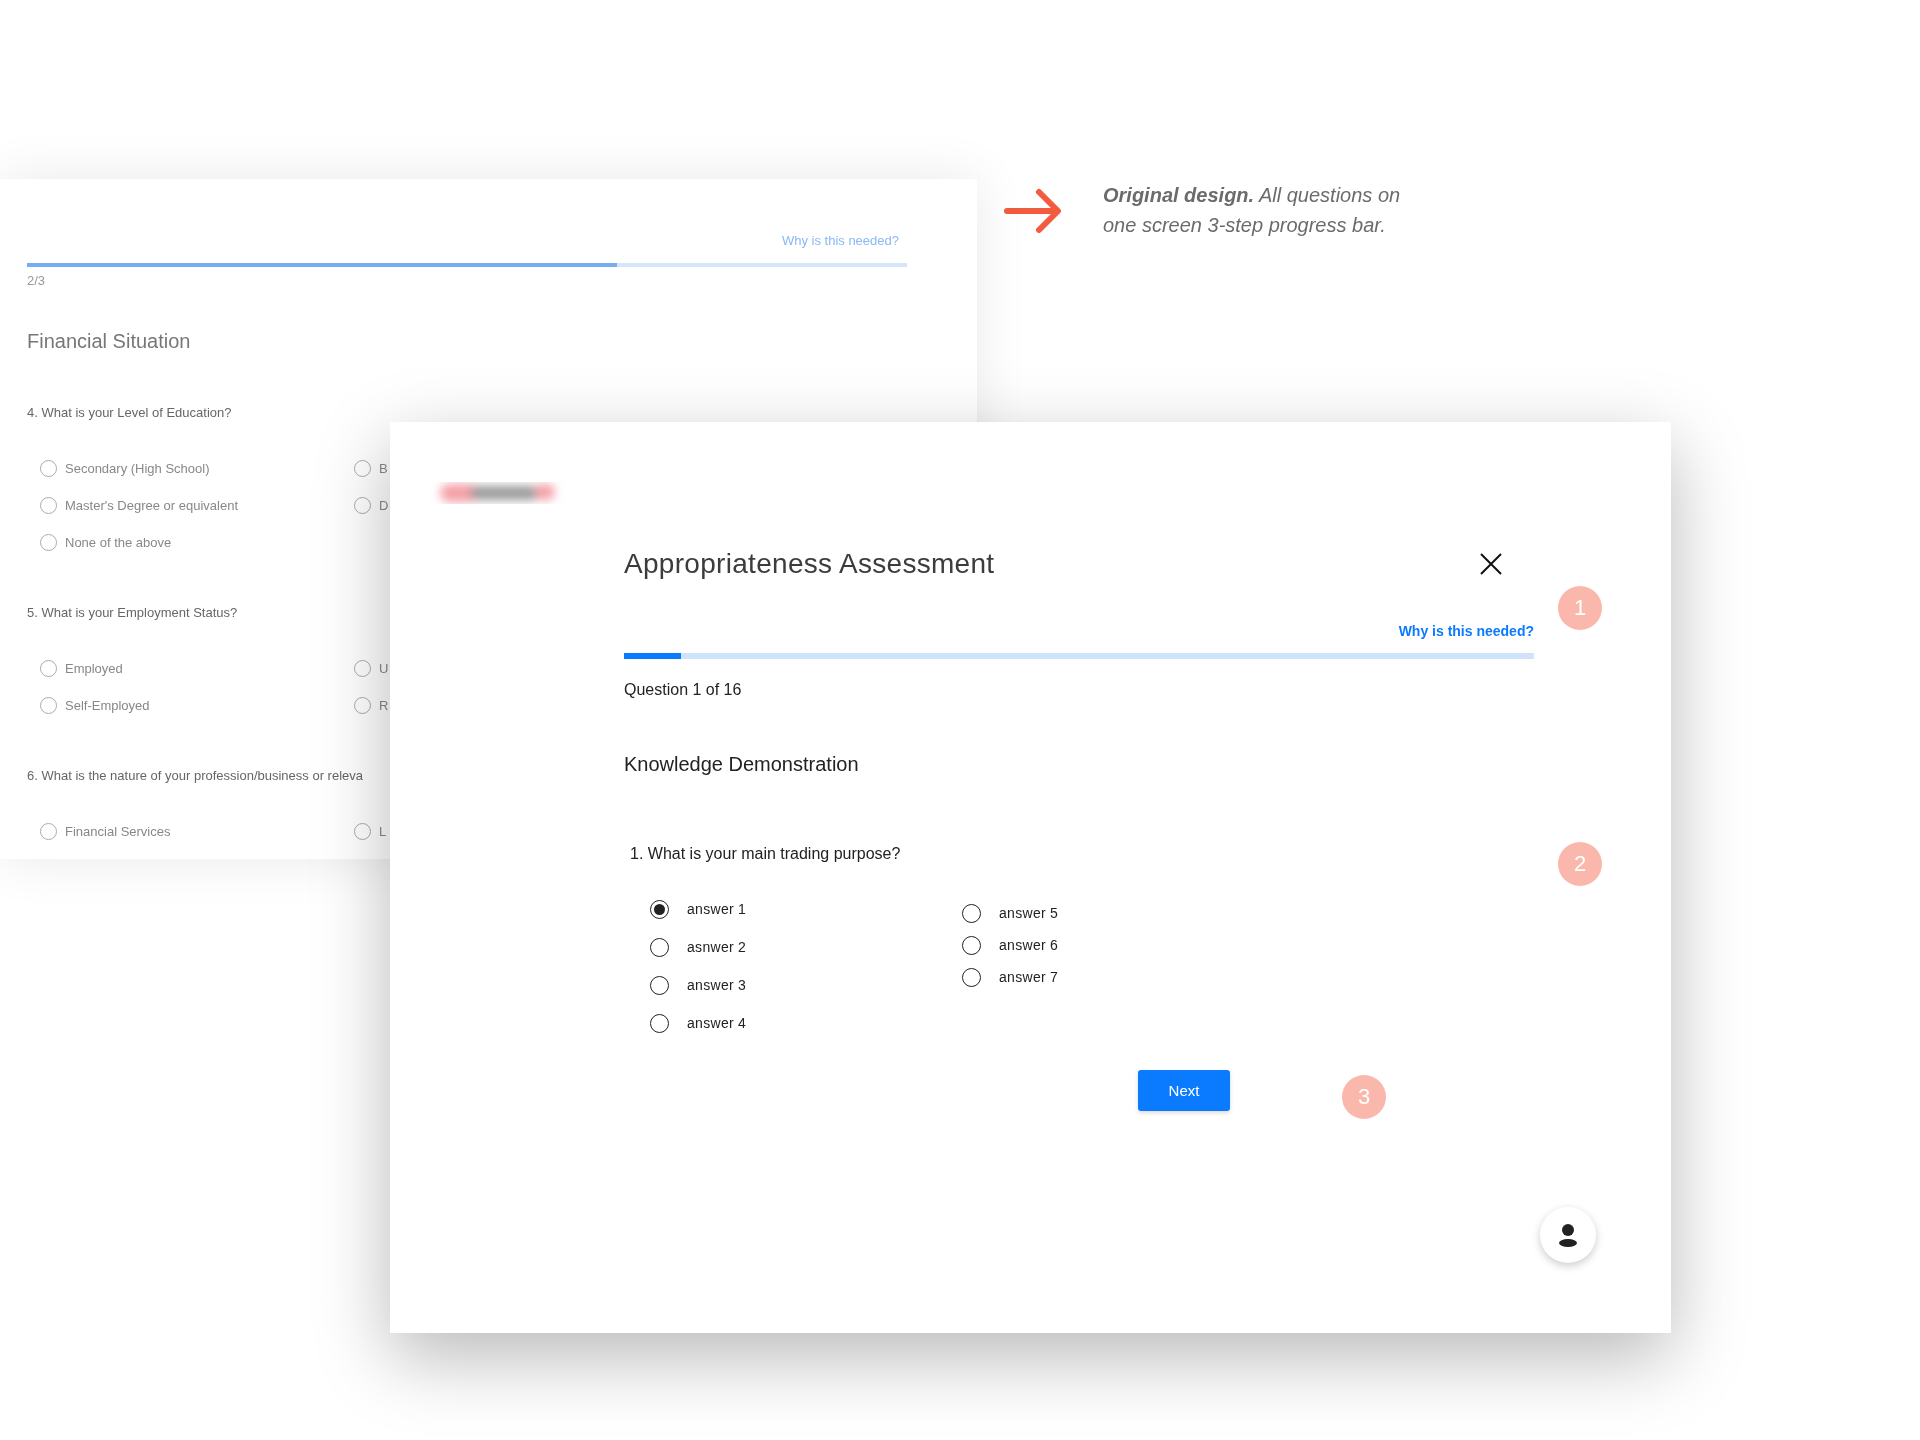 The image size is (1920, 1440). Describe the element at coordinates (383, 831) in the screenshot. I see `option-label: L` at that location.